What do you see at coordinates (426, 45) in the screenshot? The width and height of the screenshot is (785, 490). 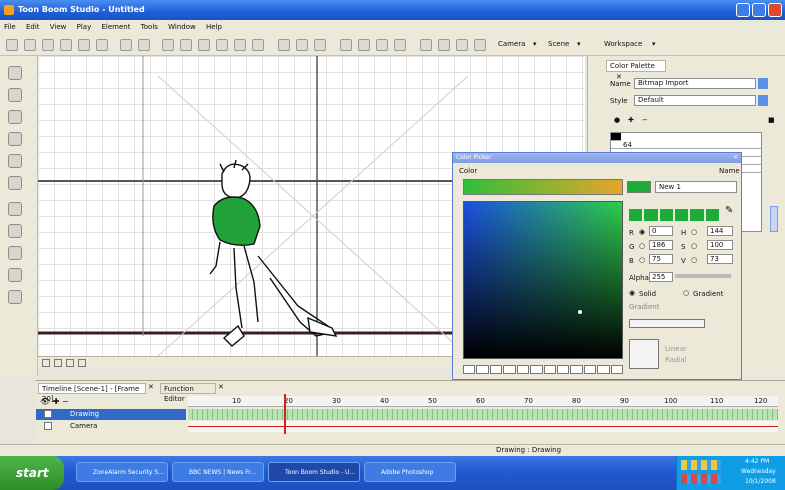 I see `brush-shape-icon` at bounding box center [426, 45].